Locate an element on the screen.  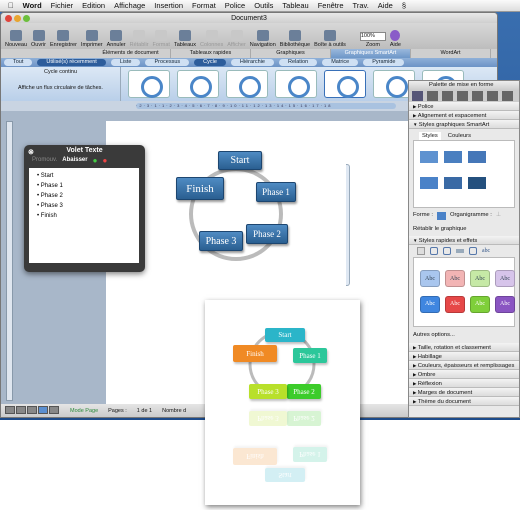
demote-button: Abaisser is located at coordinates (74, 160).